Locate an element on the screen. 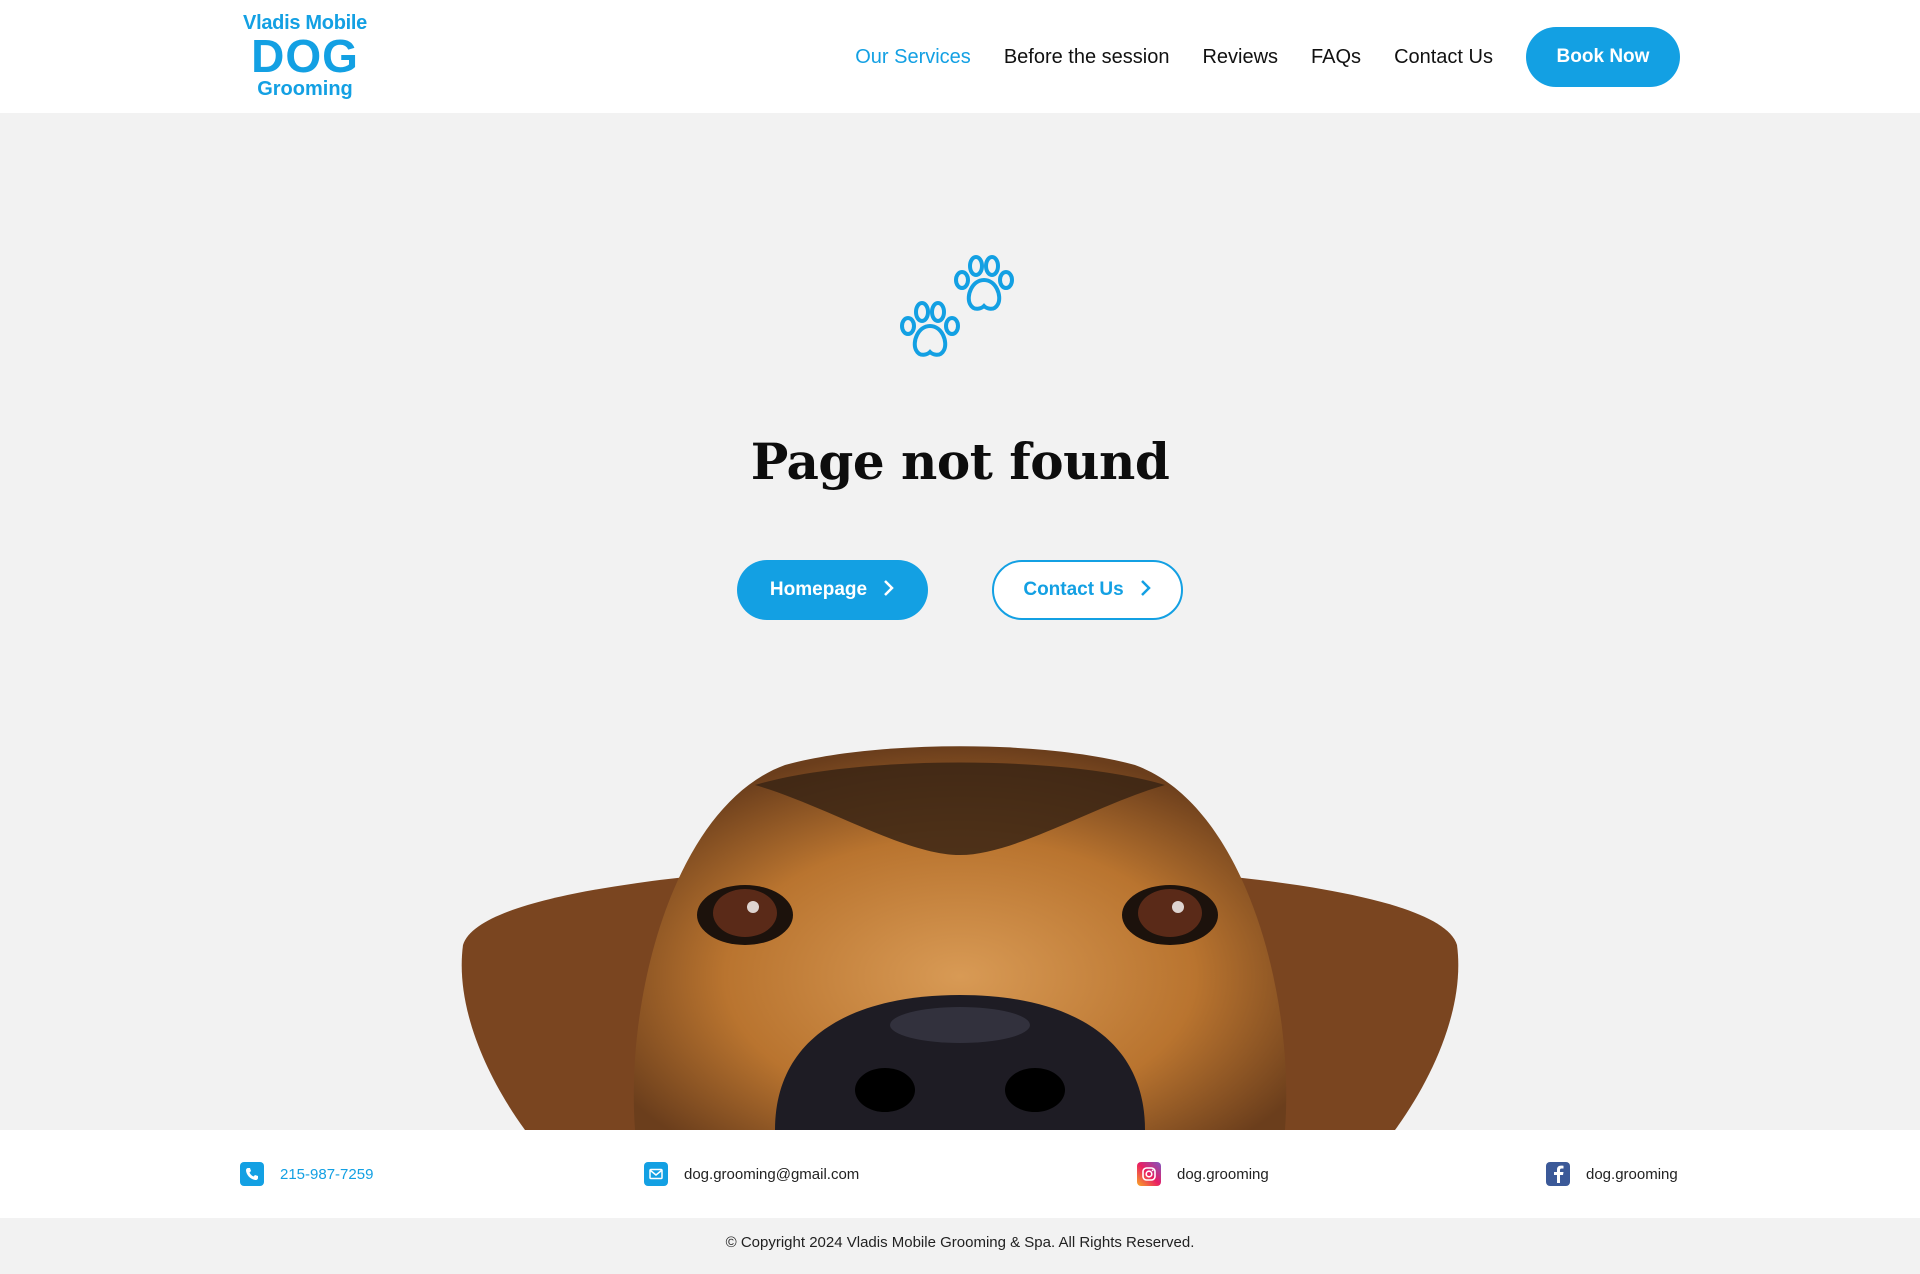 Image resolution: width=1920 pixels, height=1274 pixels. book-now-button: Book Now is located at coordinates (1603, 57).